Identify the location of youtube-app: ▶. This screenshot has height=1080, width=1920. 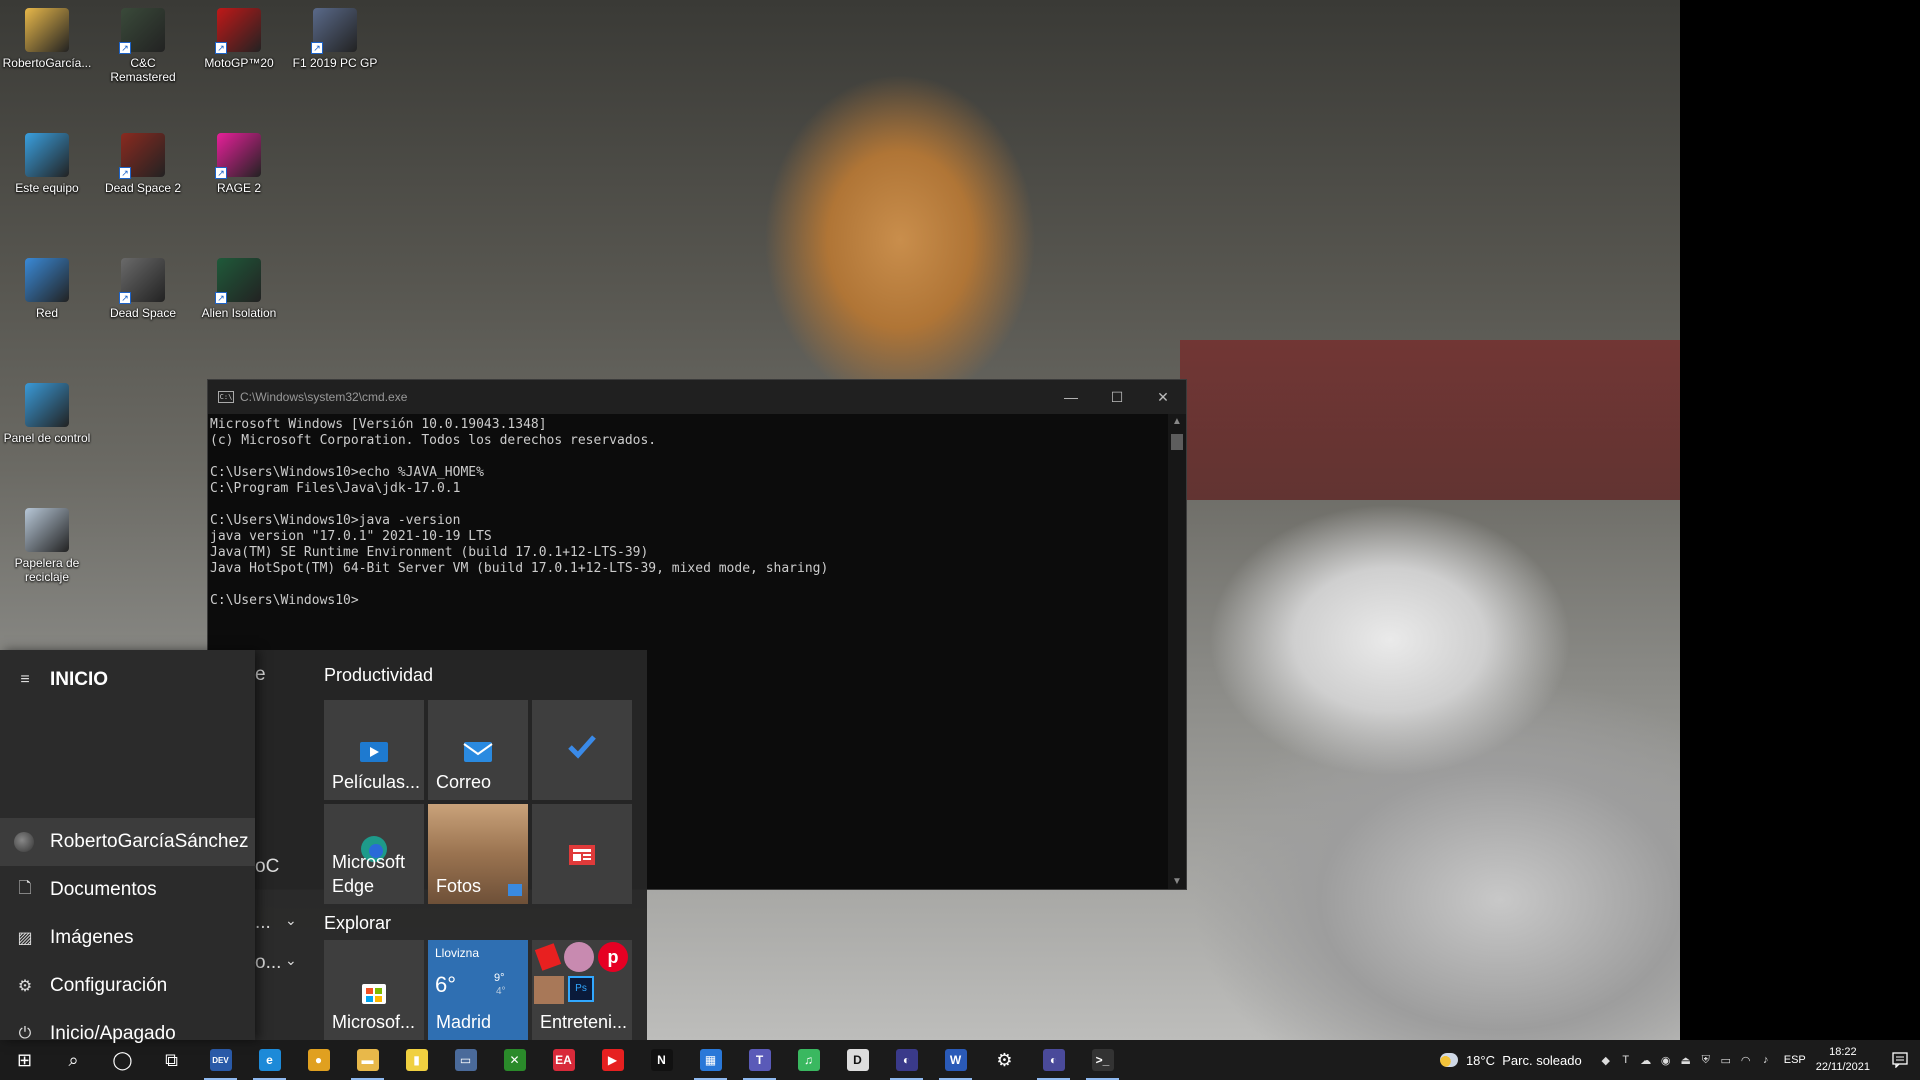
(612, 1060).